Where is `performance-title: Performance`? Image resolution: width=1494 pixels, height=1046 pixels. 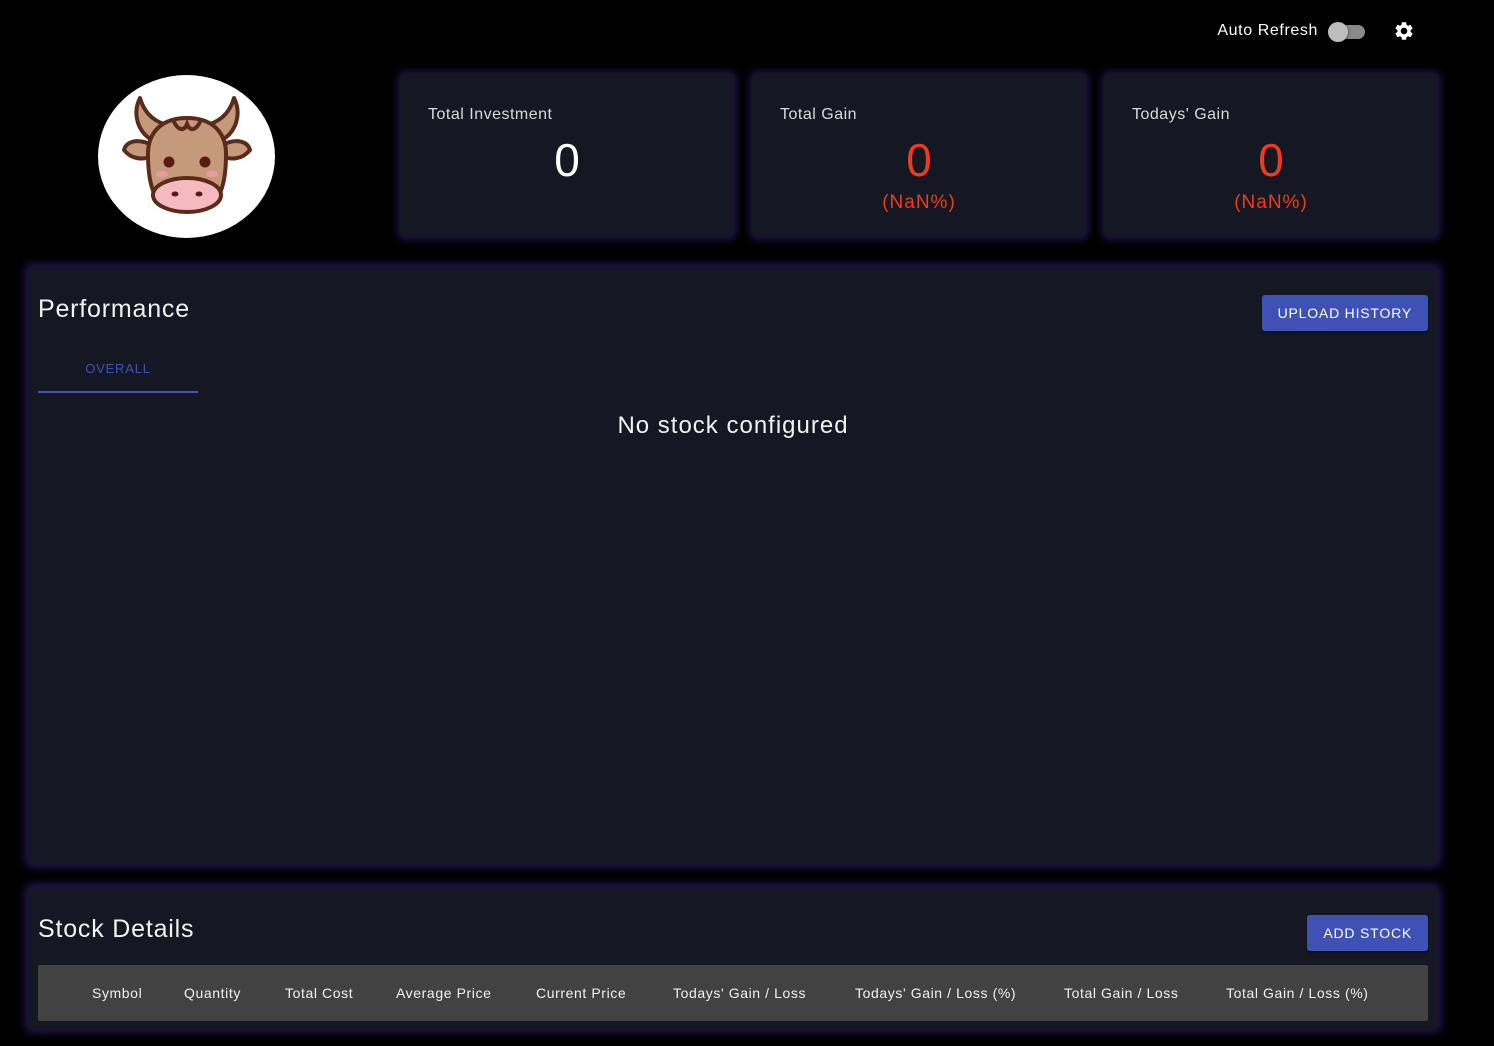
performance-title: Performance is located at coordinates (114, 309).